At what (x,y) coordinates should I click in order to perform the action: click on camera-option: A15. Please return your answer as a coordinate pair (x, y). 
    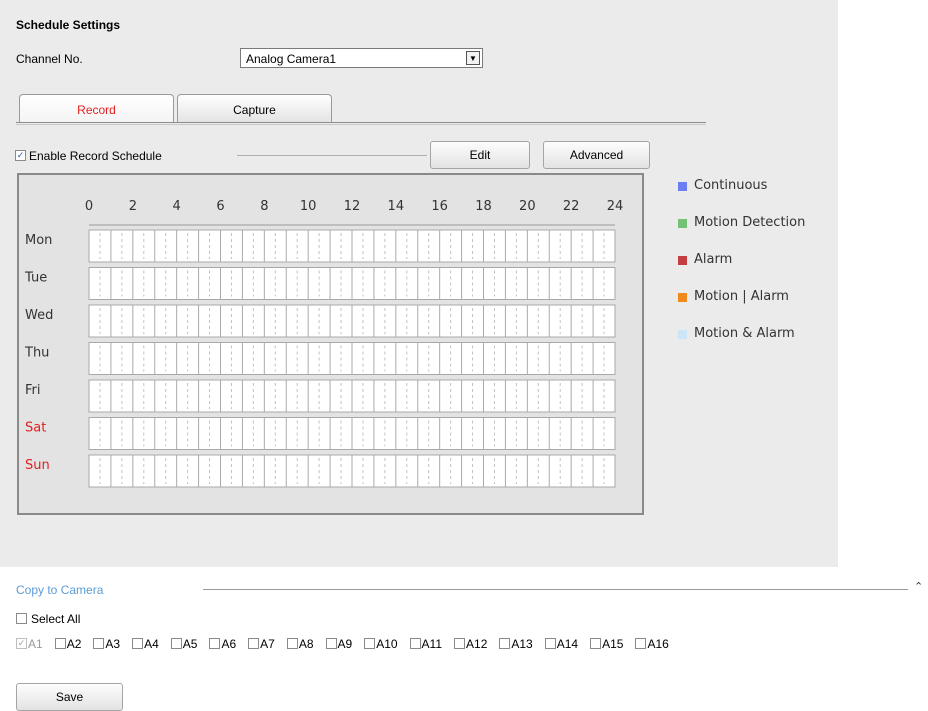
    Looking at the image, I should click on (606, 643).